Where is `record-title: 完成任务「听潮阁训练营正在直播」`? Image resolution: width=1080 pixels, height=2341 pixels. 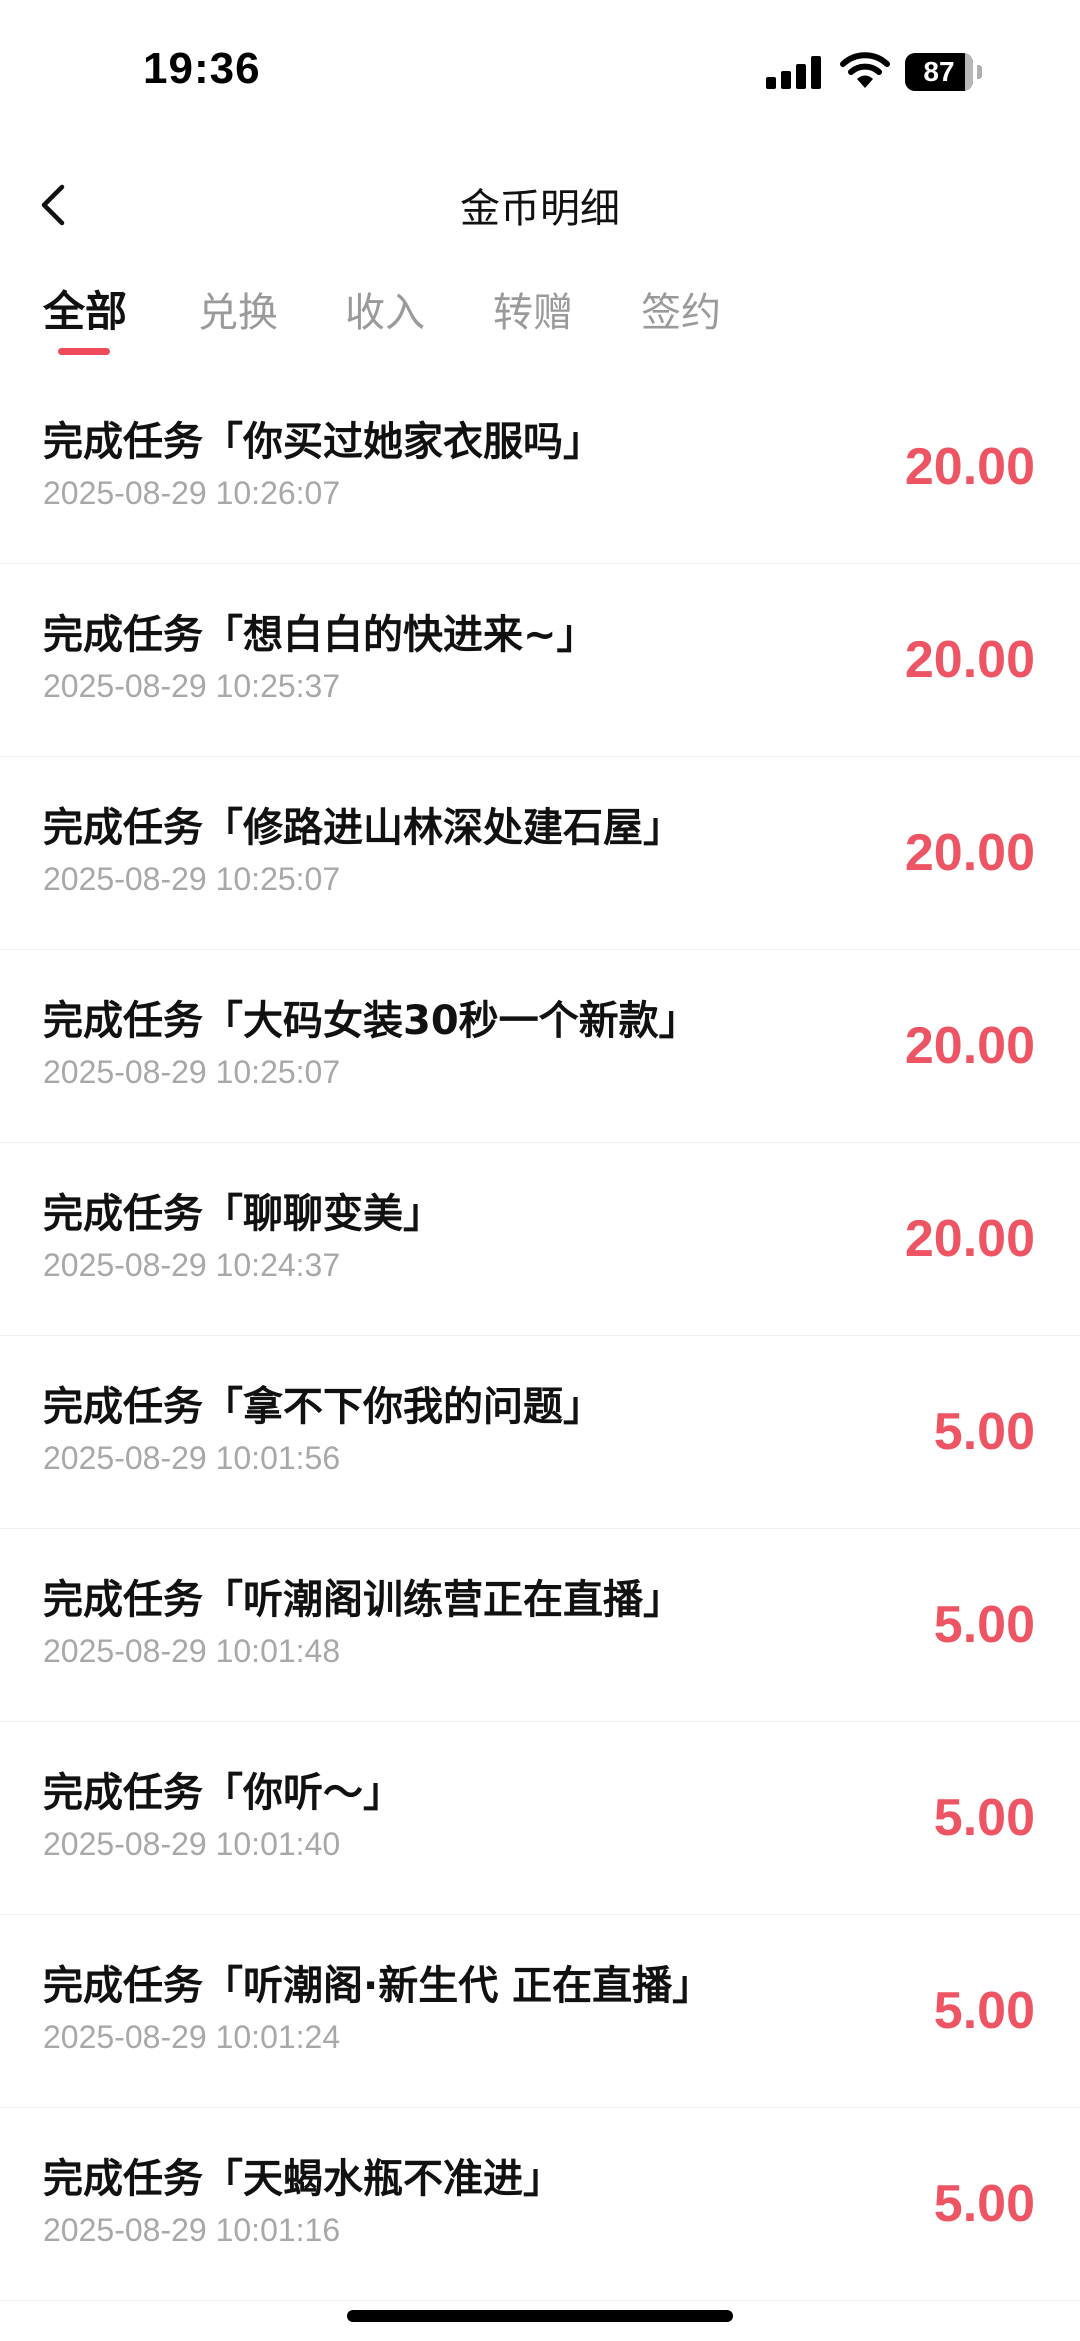 record-title: 完成任务「听潮阁训练营正在直播」 is located at coordinates (363, 1600).